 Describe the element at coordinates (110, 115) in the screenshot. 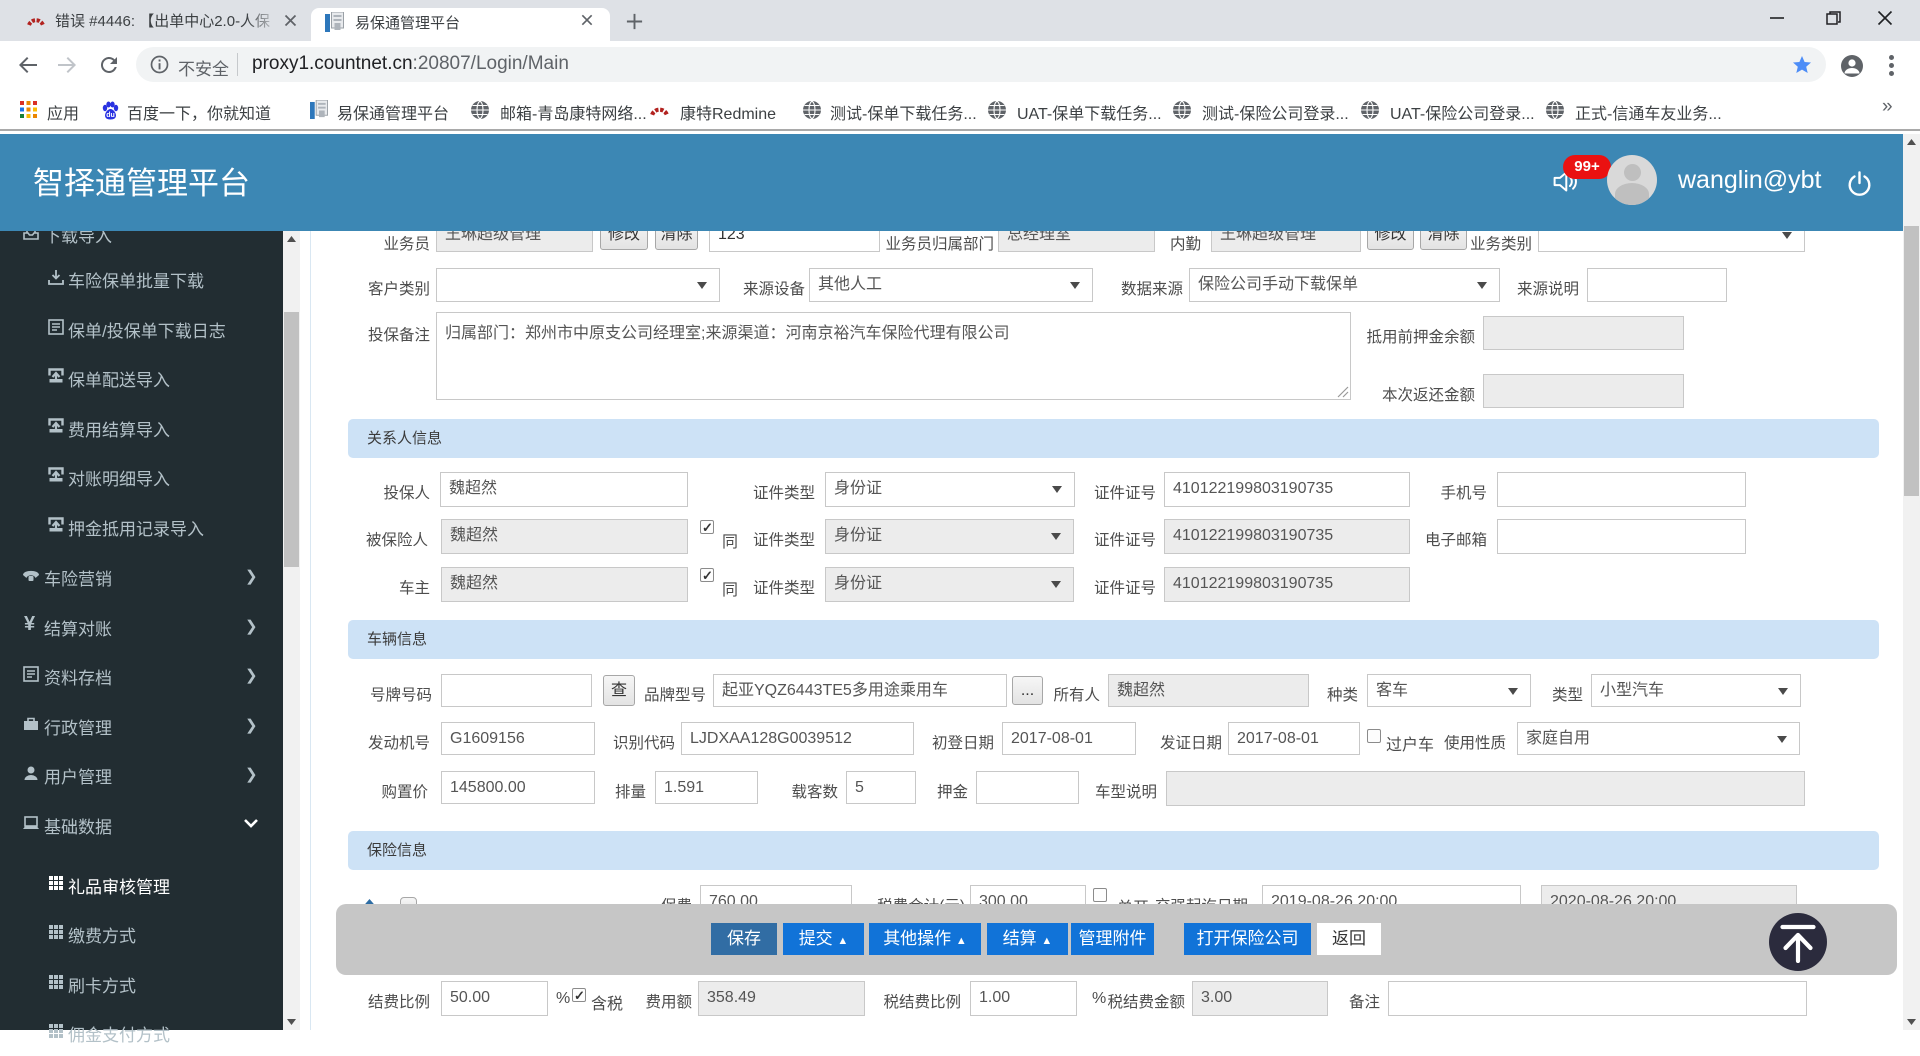

I see `svg-text: du` at that location.